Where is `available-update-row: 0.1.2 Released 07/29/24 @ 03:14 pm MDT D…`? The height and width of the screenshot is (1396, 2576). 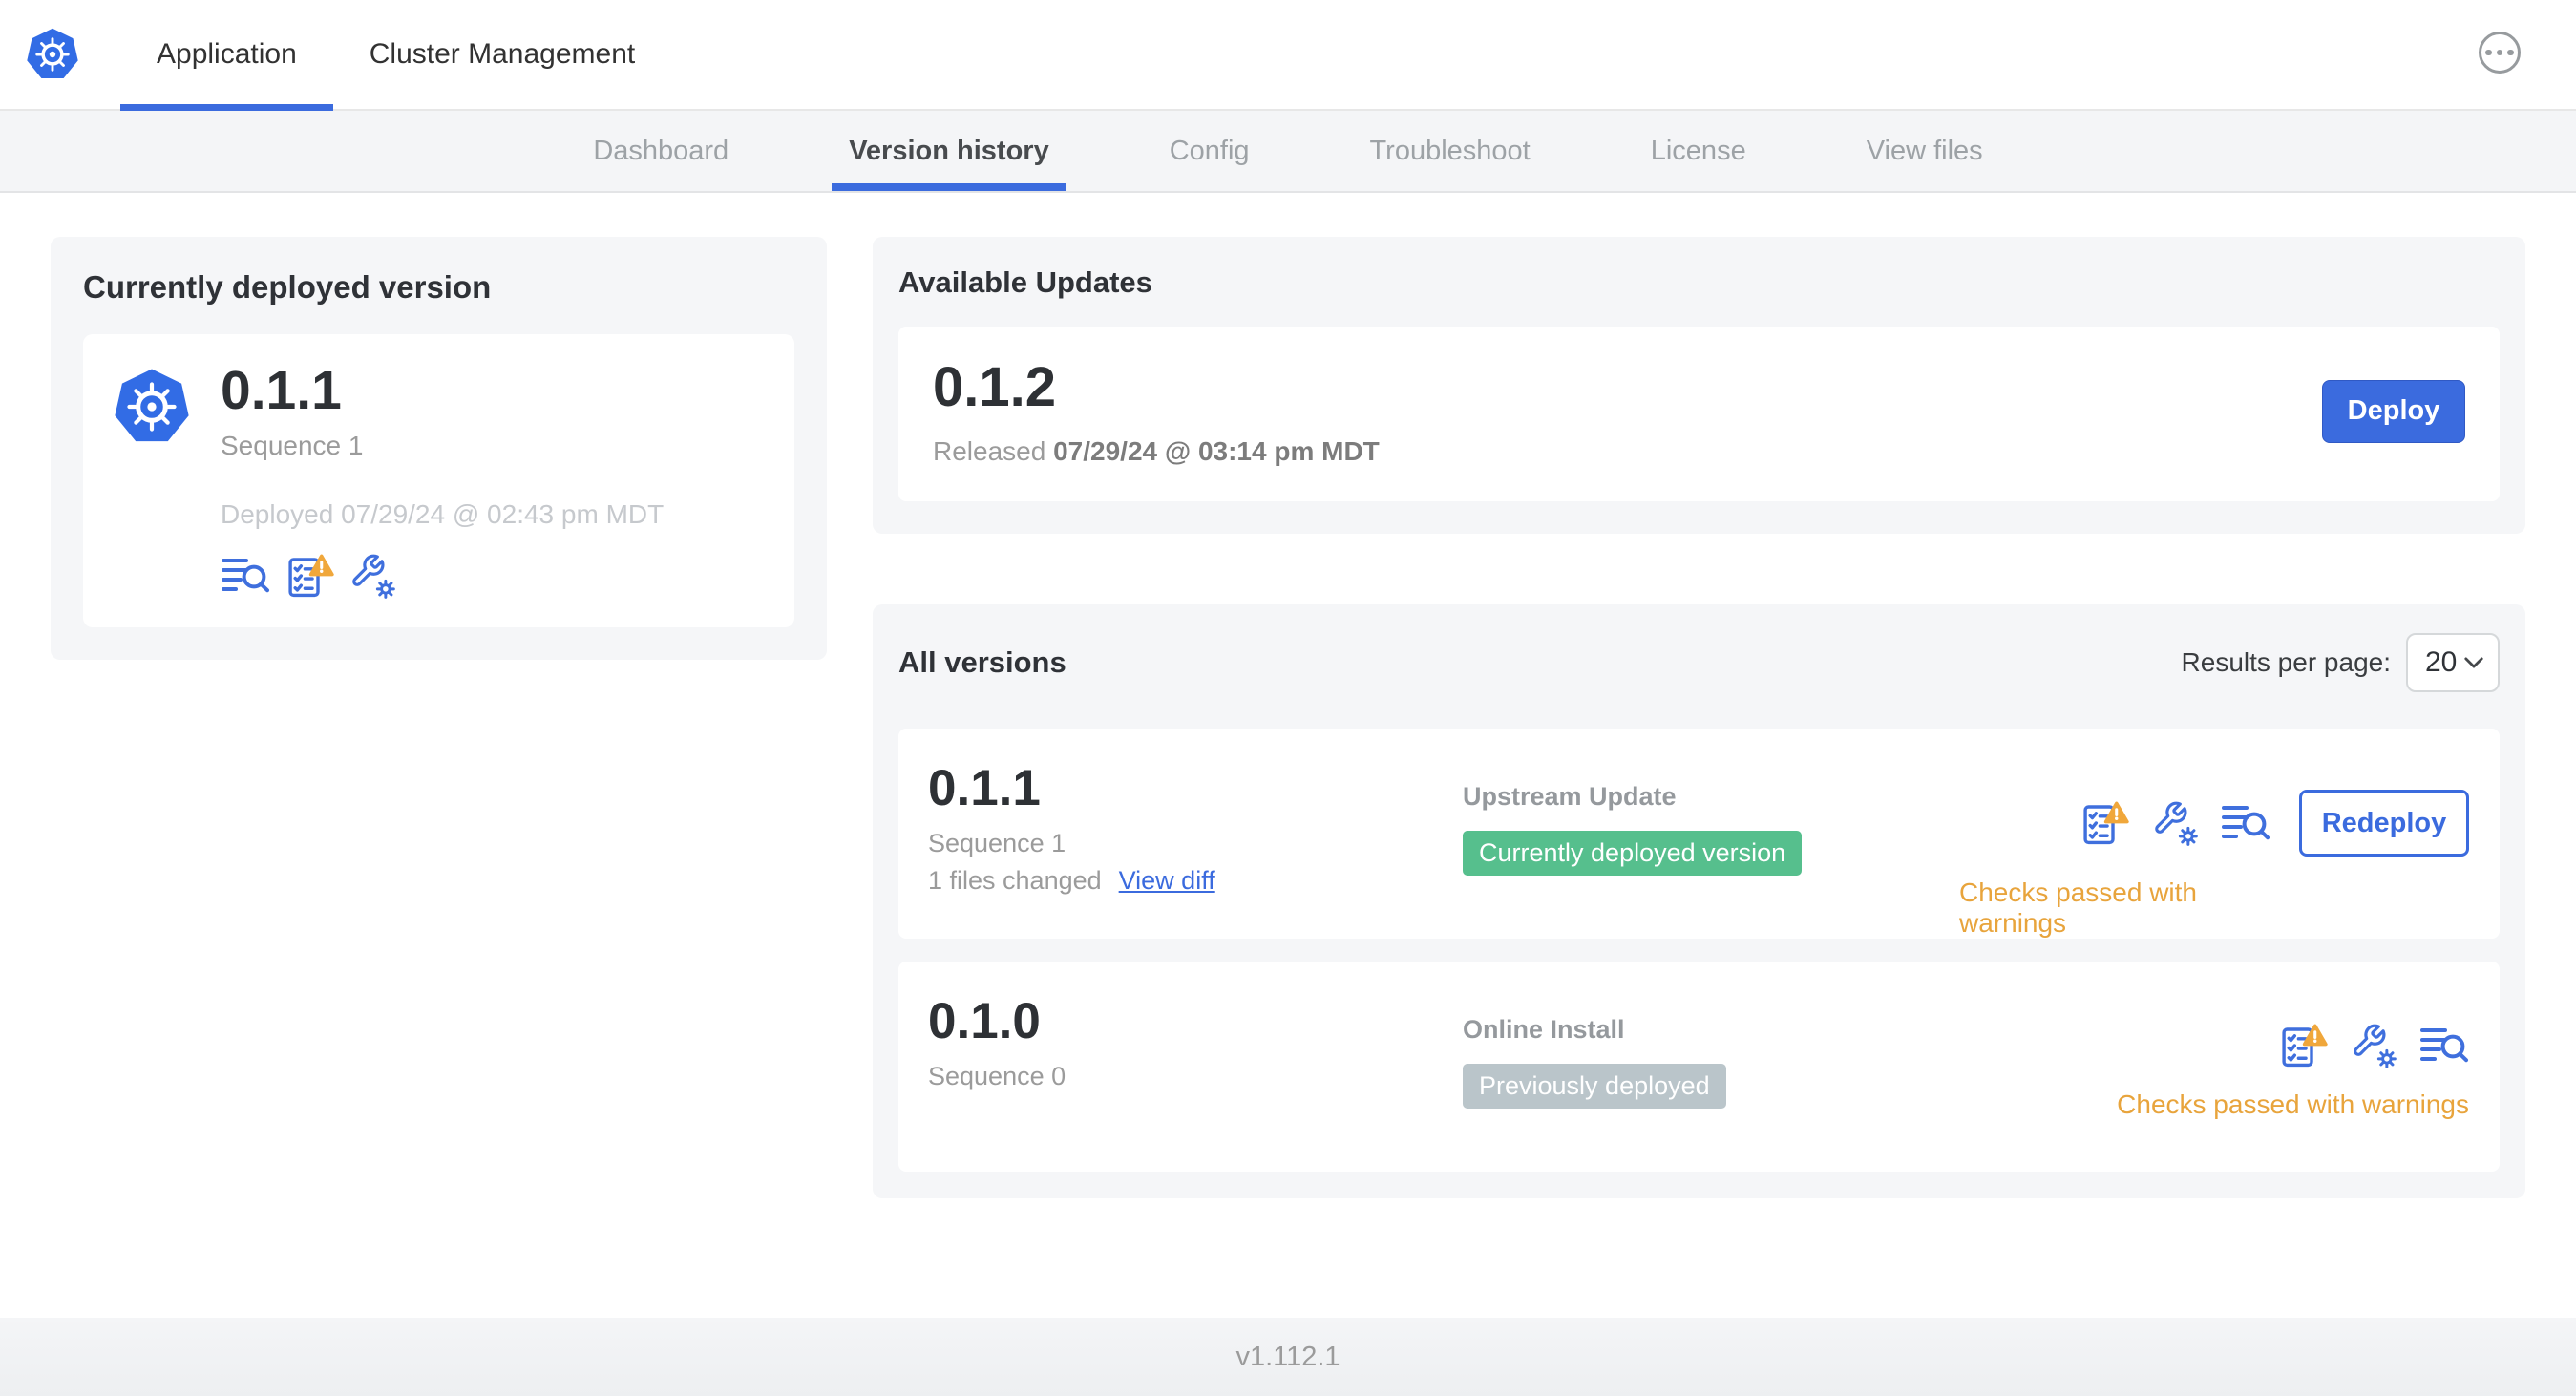 available-update-row: 0.1.2 Released 07/29/24 @ 03:14 pm MDT D… is located at coordinates (1699, 414).